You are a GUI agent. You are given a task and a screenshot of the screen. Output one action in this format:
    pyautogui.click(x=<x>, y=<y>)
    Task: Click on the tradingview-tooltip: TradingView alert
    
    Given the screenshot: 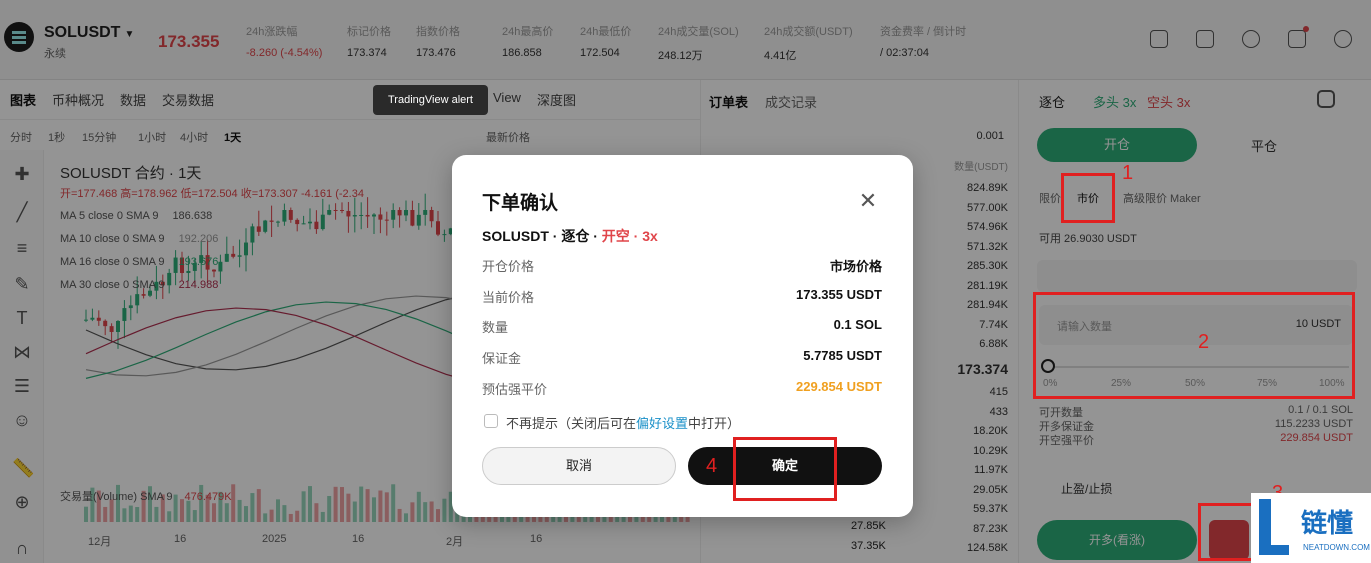 What is the action you would take?
    pyautogui.click(x=430, y=100)
    